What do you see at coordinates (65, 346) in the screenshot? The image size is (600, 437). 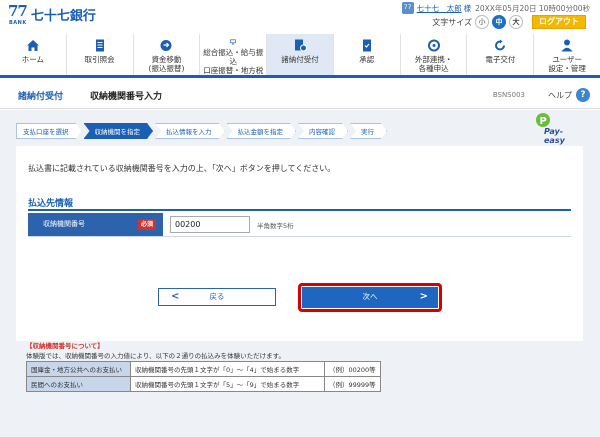 I see `note-title: 【収納機関番号について】` at bounding box center [65, 346].